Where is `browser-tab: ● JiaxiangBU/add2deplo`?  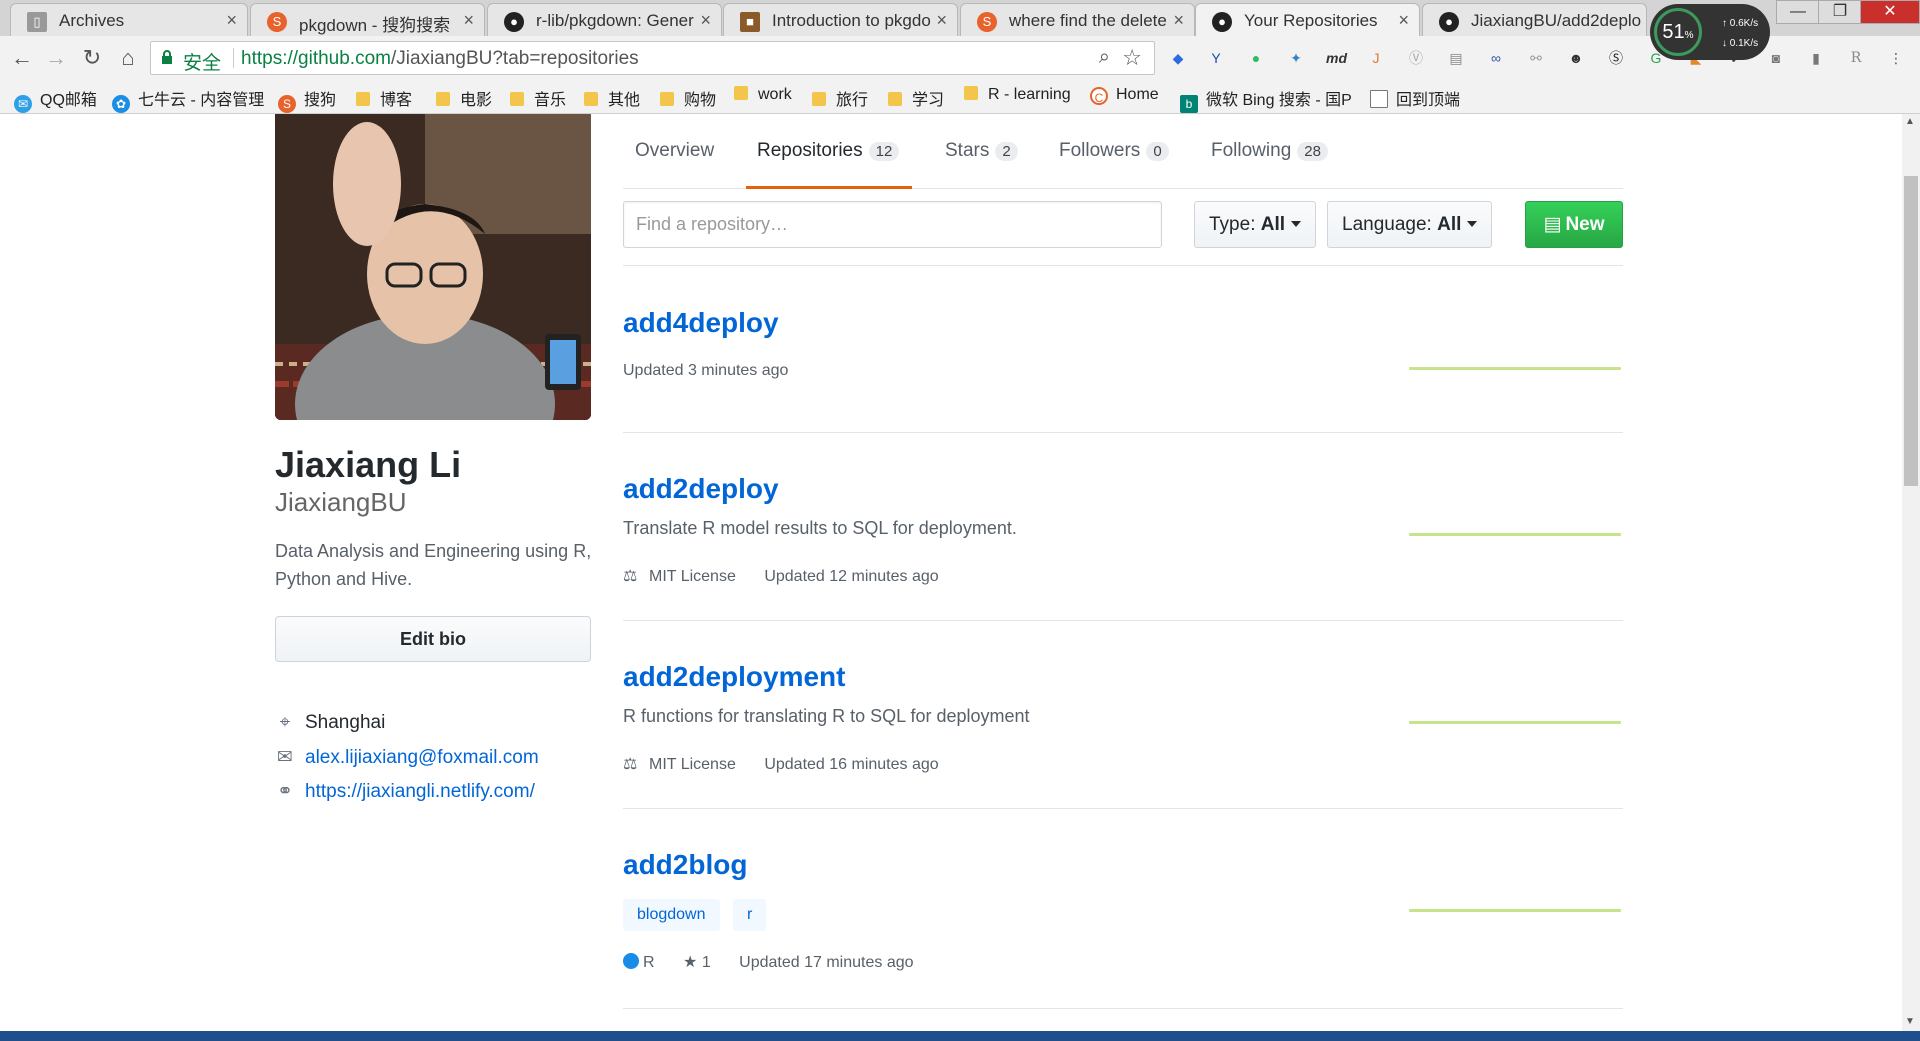 browser-tab: ● JiaxiangBU/add2deplo is located at coordinates (1534, 19).